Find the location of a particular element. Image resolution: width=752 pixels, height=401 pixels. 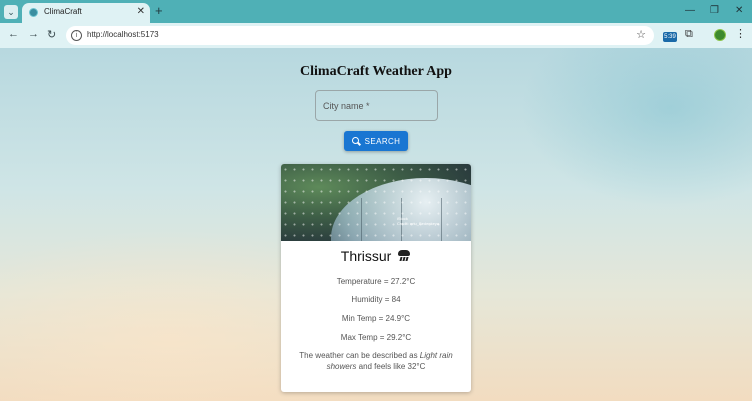

more-menu-icon: ⋮ is located at coordinates (740, 33).